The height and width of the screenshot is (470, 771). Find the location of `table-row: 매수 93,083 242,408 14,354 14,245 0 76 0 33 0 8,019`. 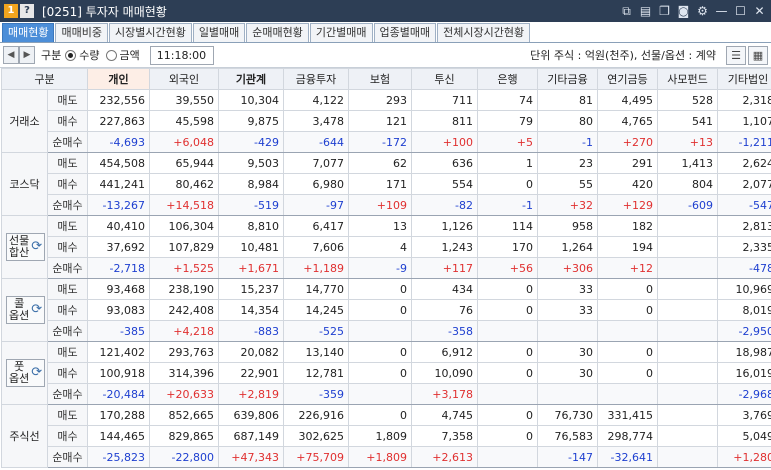

table-row: 매수 93,083 242,408 14,354 14,245 0 76 0 33 0 8,019 is located at coordinates (386, 310).